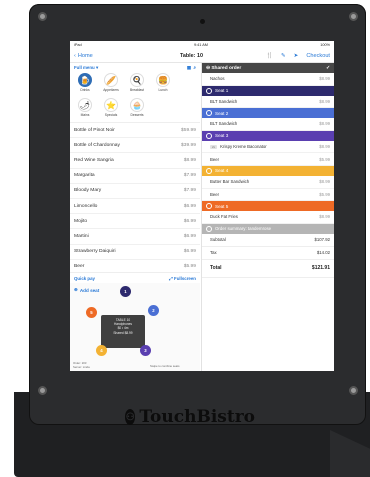 Image resolution: width=370 pixels, height=477 pixels. What do you see at coordinates (135, 277) in the screenshot?
I see `quick-bar: Quick pay ⤢ Fullscreen` at bounding box center [135, 277].